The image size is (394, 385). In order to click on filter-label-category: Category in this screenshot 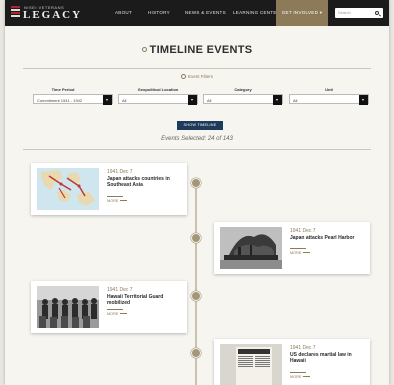, I will do `click(243, 89)`.